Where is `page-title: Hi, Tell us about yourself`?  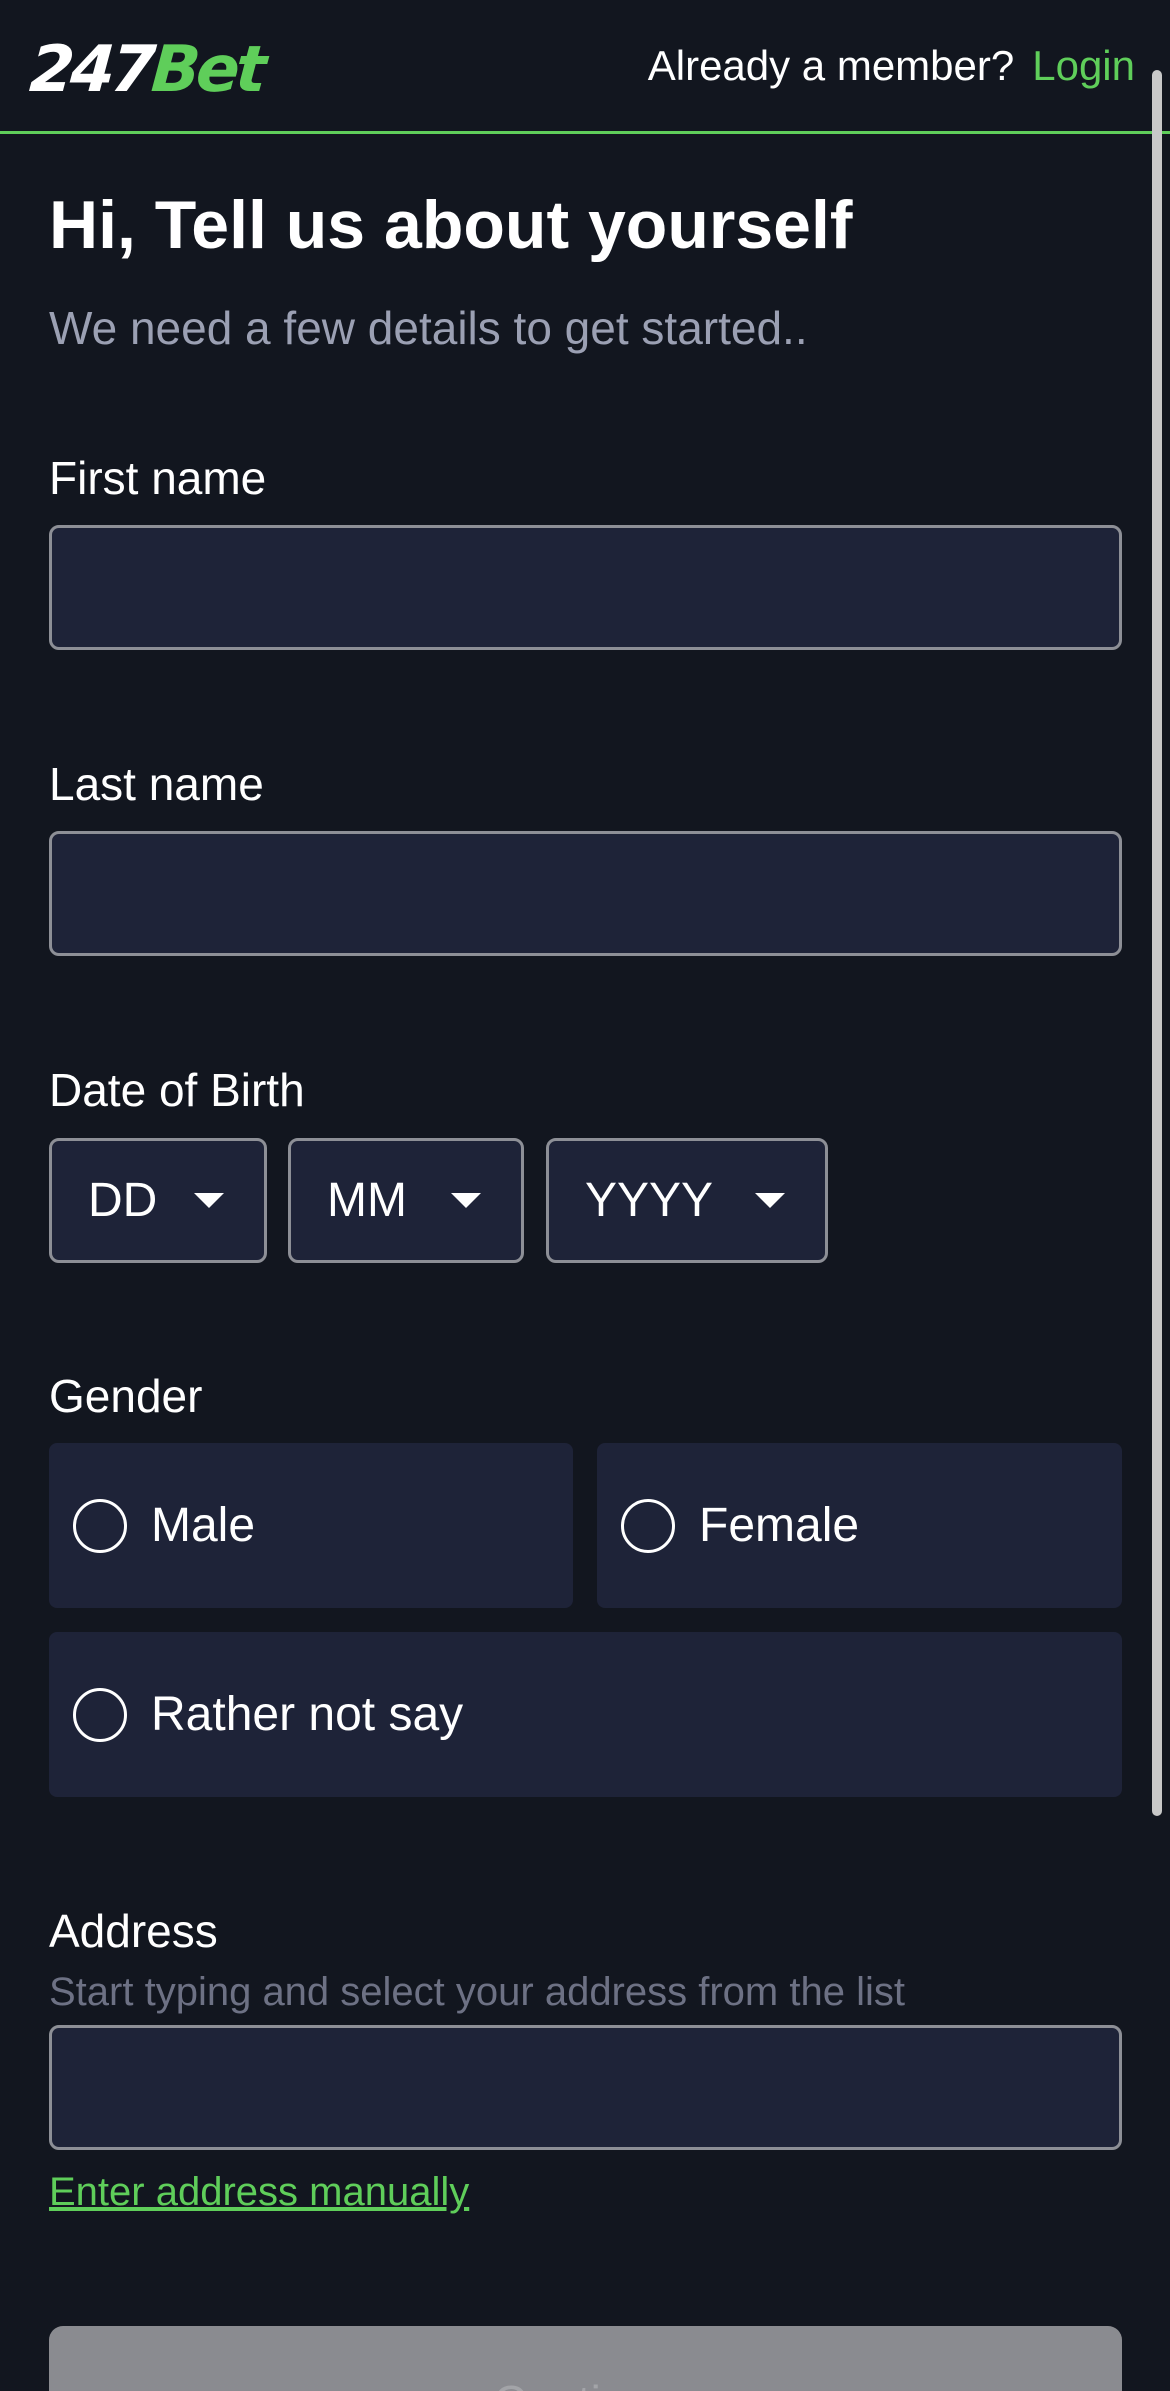
page-title: Hi, Tell us about yourself is located at coordinates (451, 225).